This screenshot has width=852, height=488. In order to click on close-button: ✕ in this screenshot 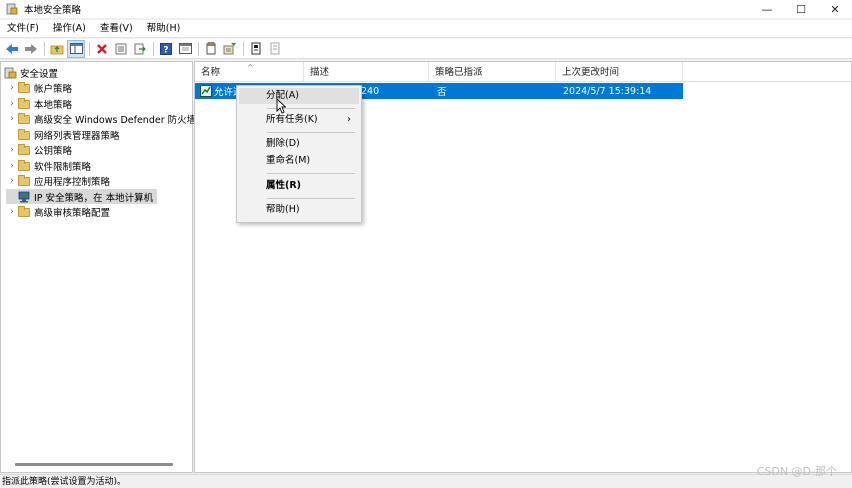, I will do `click(835, 9)`.